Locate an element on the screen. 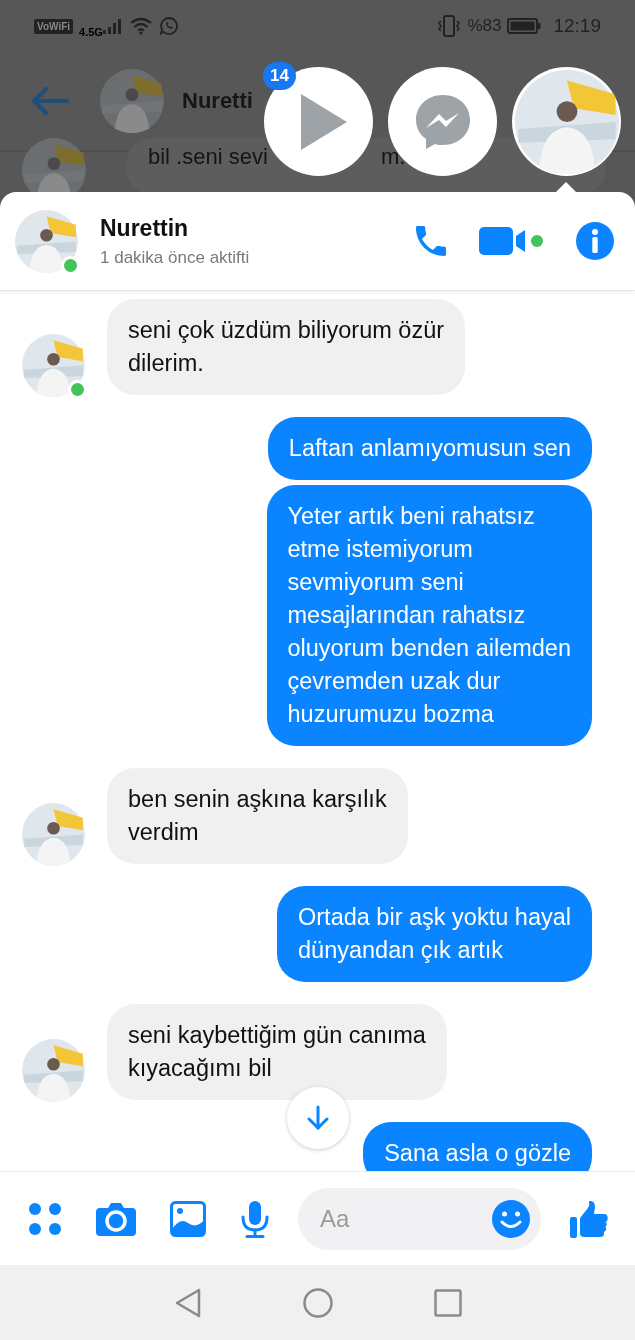 Image resolution: width=635 pixels, height=1340 pixels. message-input-field: Aa is located at coordinates (419, 1218).